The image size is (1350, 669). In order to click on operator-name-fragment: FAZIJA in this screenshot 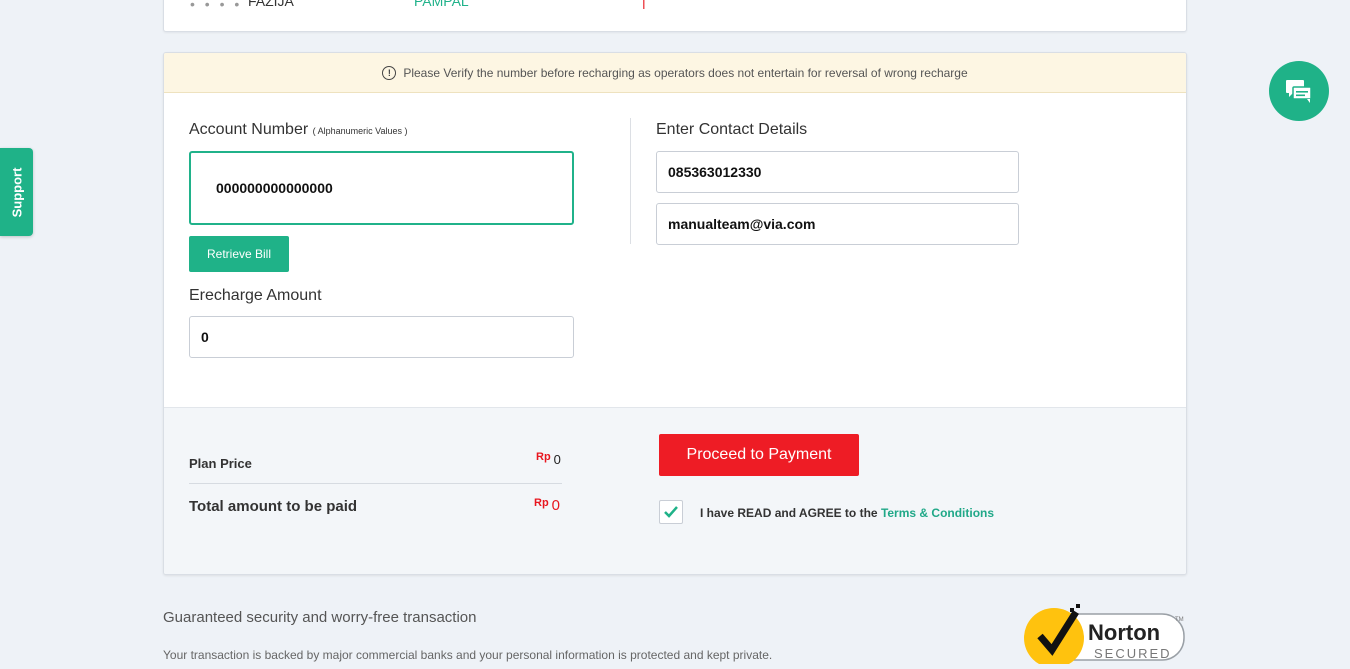, I will do `click(271, 4)`.